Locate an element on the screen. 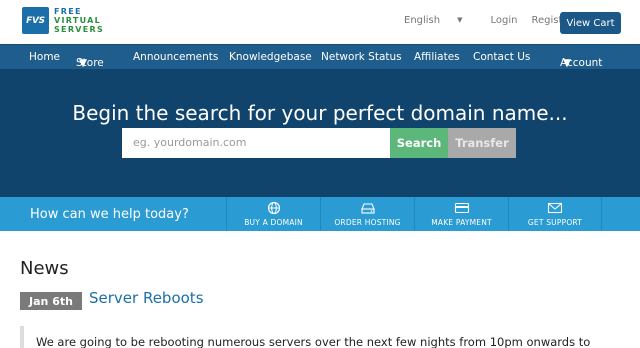 Image resolution: width=640 pixels, height=348 pixels. globe-icon is located at coordinates (273, 208).